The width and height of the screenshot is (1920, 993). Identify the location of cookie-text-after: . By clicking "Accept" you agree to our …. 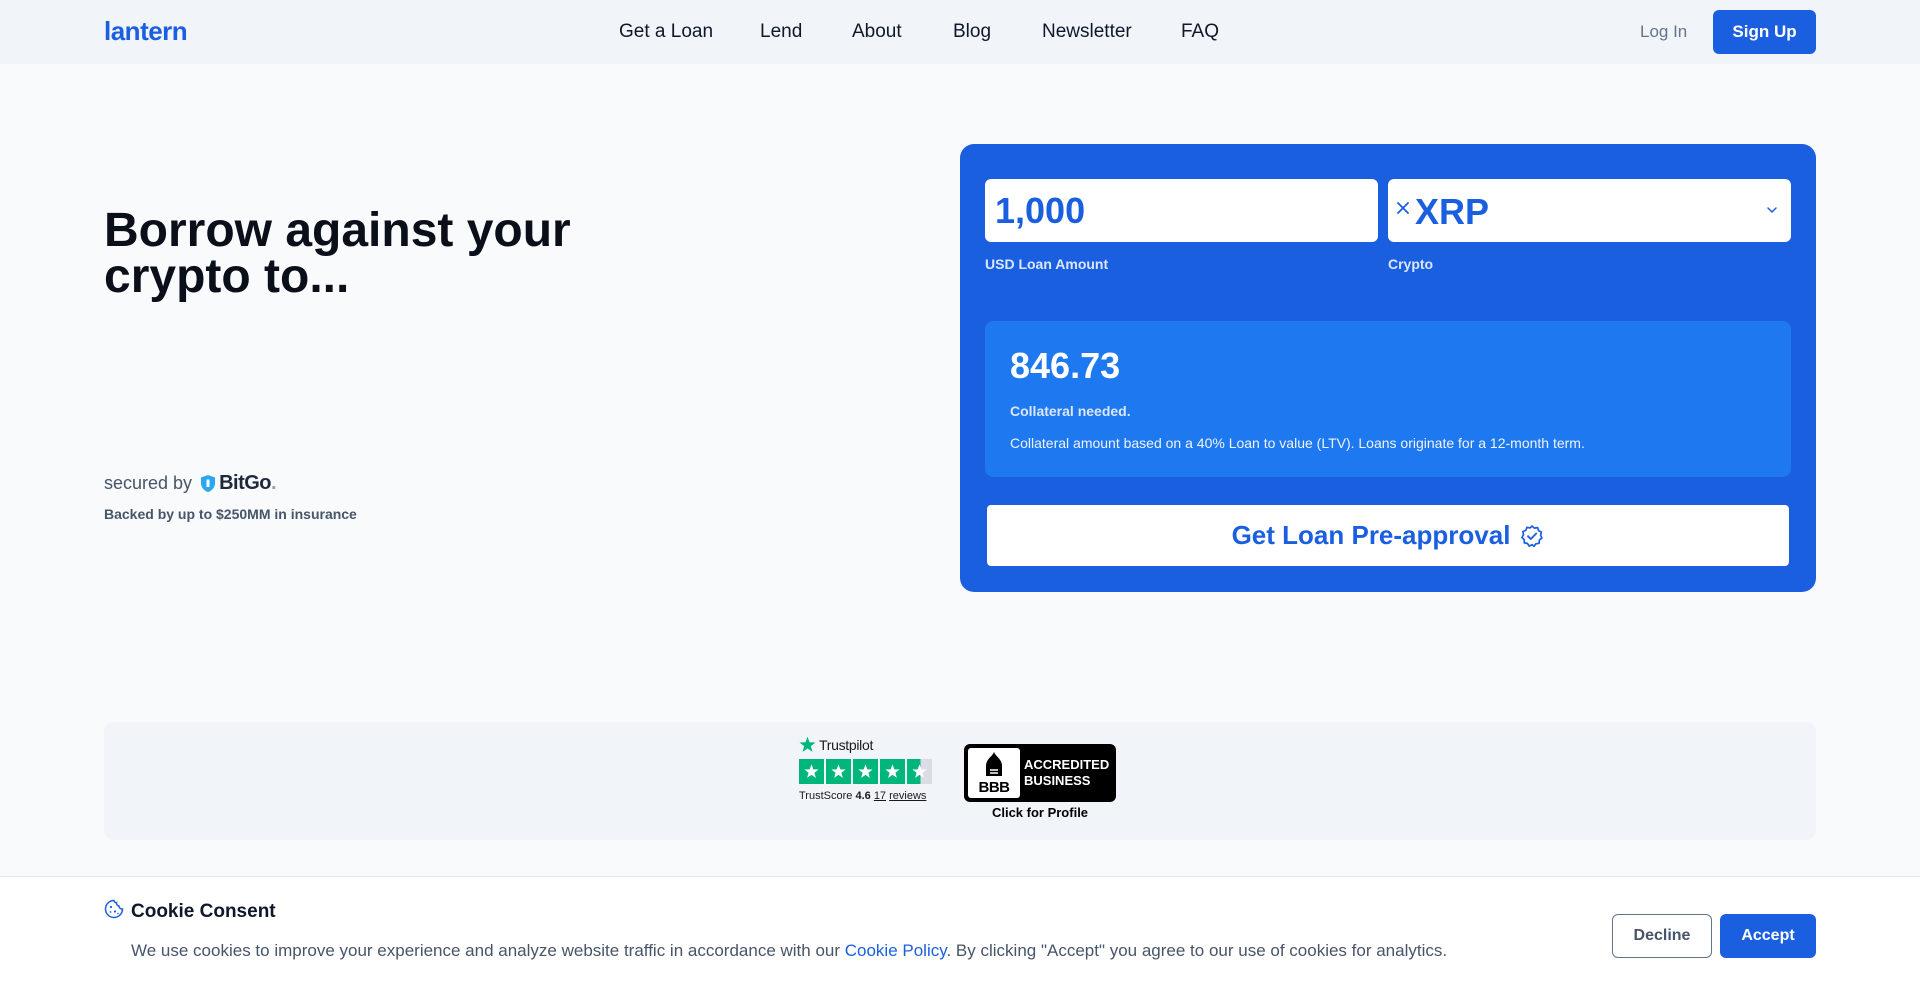
(1197, 950).